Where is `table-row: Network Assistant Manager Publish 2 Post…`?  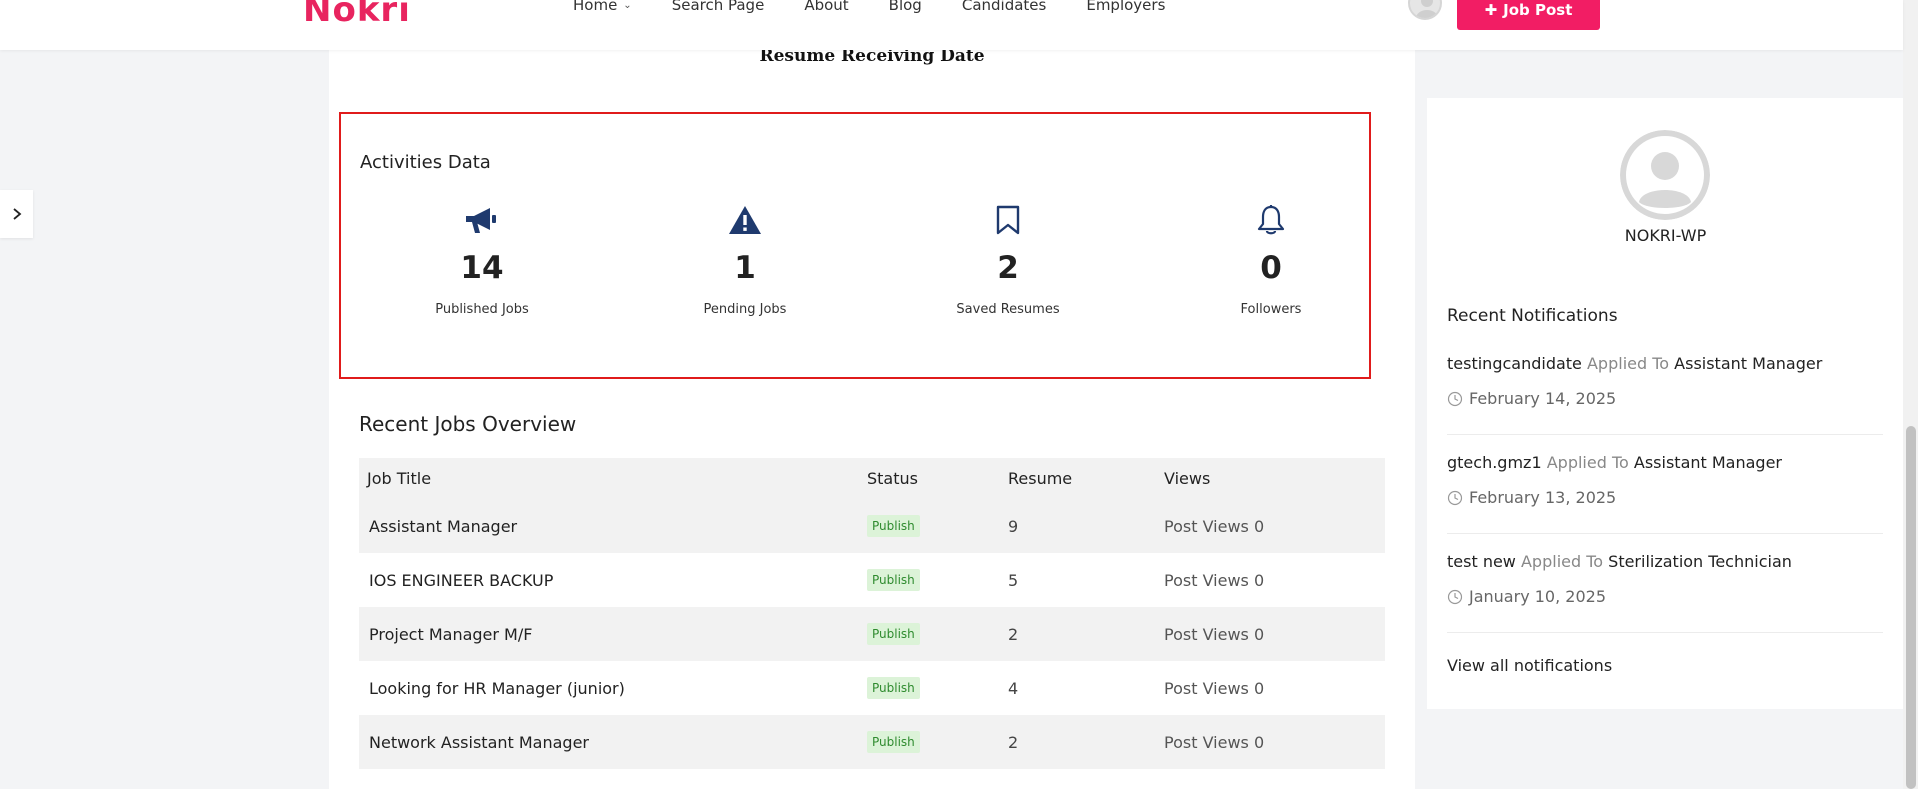 table-row: Network Assistant Manager Publish 2 Post… is located at coordinates (872, 742).